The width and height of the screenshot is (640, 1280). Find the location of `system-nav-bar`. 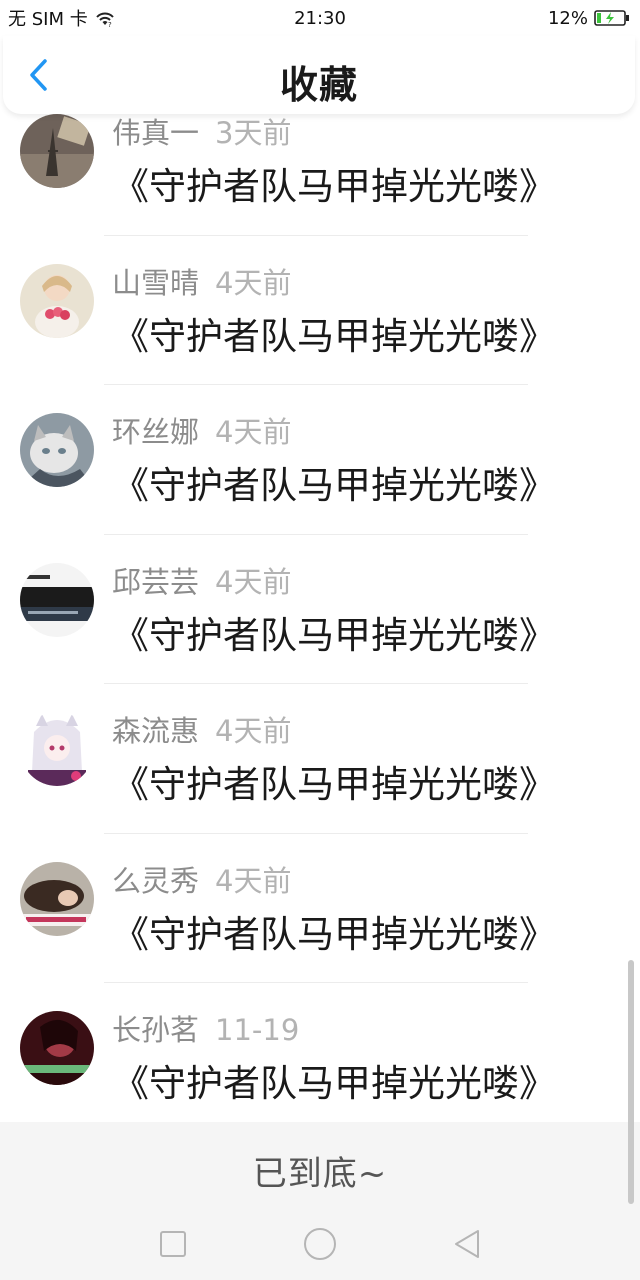

system-nav-bar is located at coordinates (320, 1244).